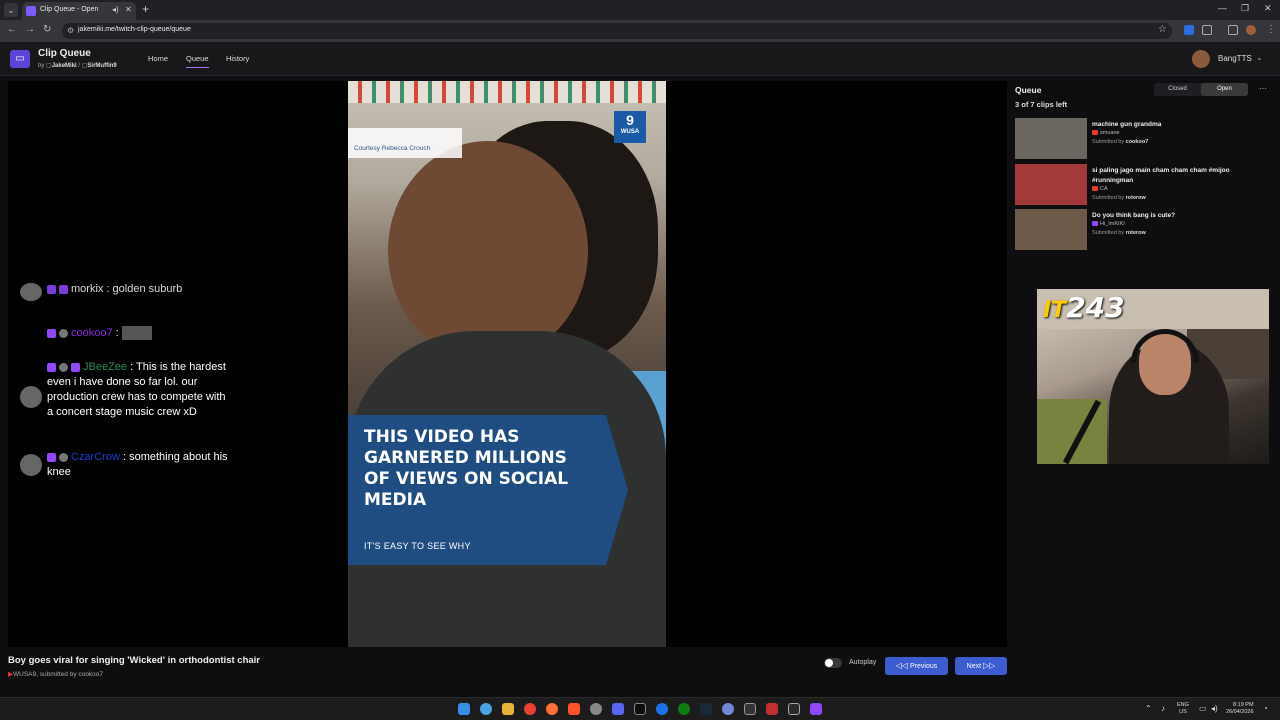  What do you see at coordinates (617, 31) in the screenshot?
I see `address-bar: ⚙ jakemiki.me/twitch-clip-queue/queue ☆` at bounding box center [617, 31].